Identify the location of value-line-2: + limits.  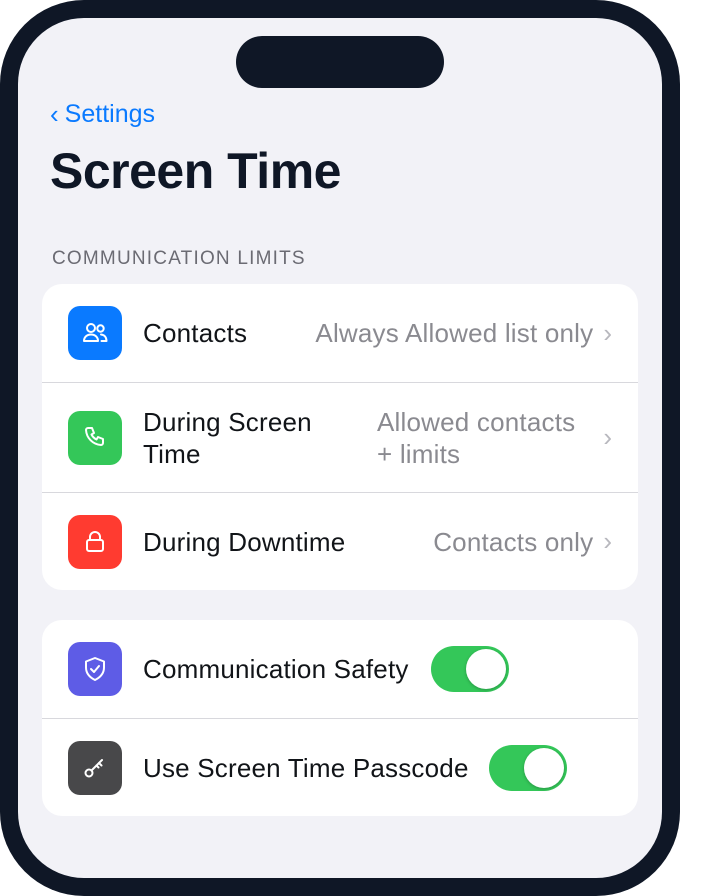
(419, 453).